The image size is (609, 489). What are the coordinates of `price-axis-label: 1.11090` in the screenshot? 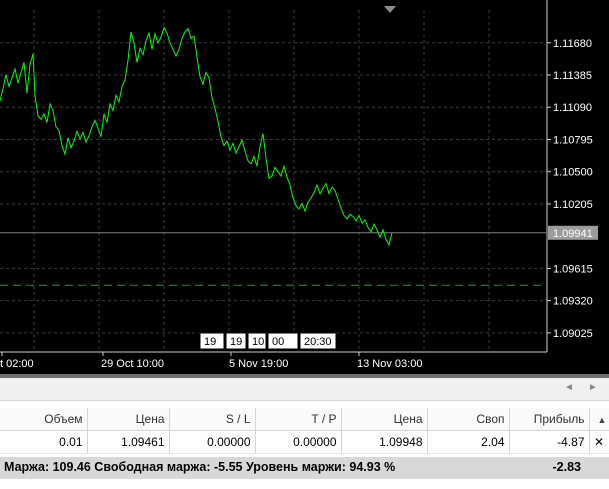 It's located at (572, 108).